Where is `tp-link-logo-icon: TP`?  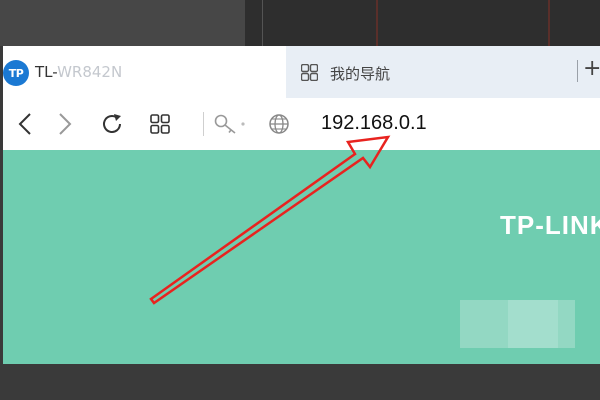
tp-link-logo-icon: TP is located at coordinates (16, 73).